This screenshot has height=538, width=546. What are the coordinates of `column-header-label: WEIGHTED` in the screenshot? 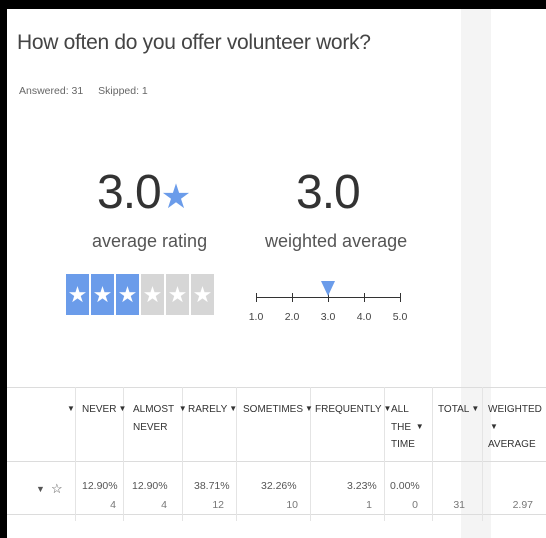 It's located at (515, 409).